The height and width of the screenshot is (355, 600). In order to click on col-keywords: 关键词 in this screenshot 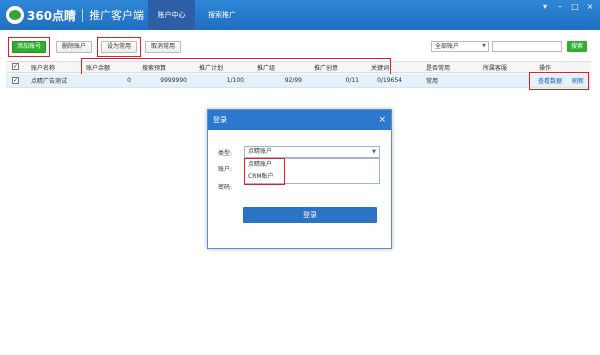, I will do `click(380, 68)`.